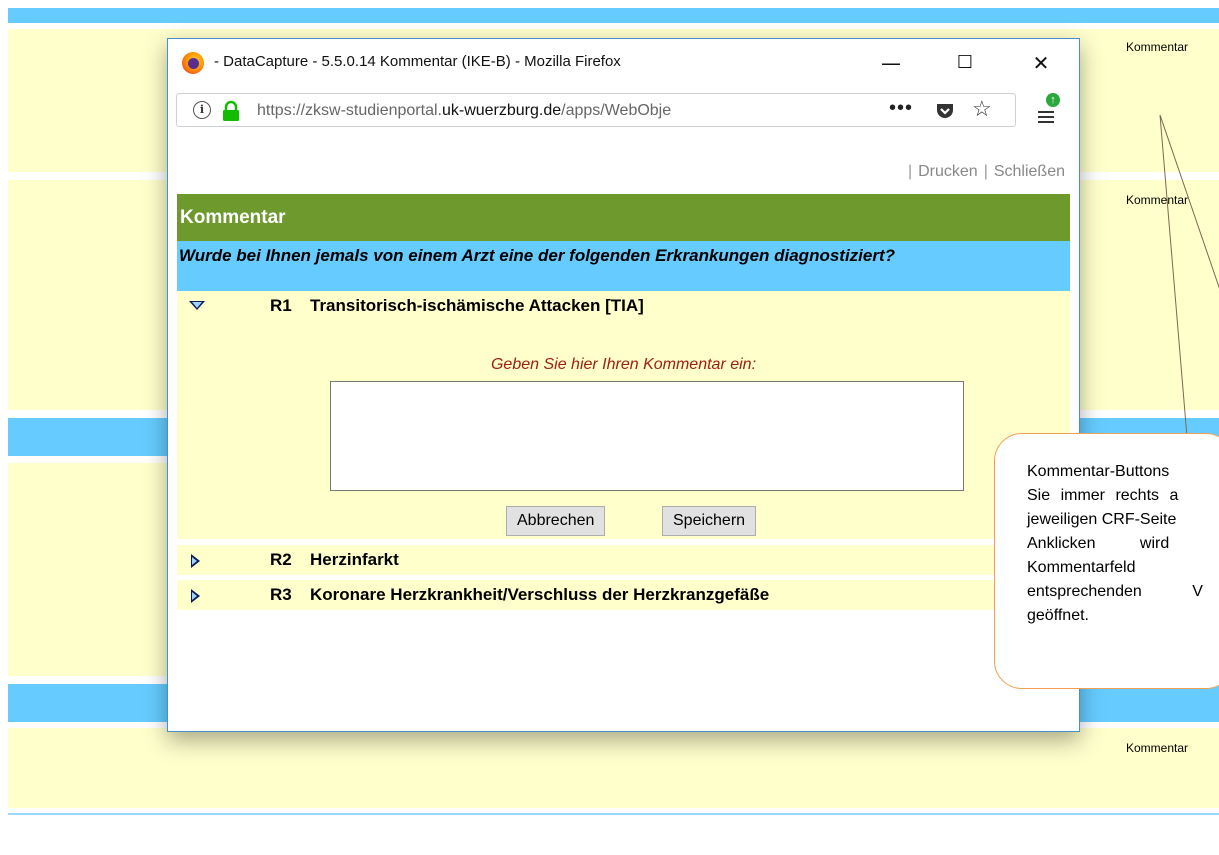 The height and width of the screenshot is (855, 1219). What do you see at coordinates (477, 305) in the screenshot?
I see `row-label: Transitorisch-ischämische Attacken [TIA]` at bounding box center [477, 305].